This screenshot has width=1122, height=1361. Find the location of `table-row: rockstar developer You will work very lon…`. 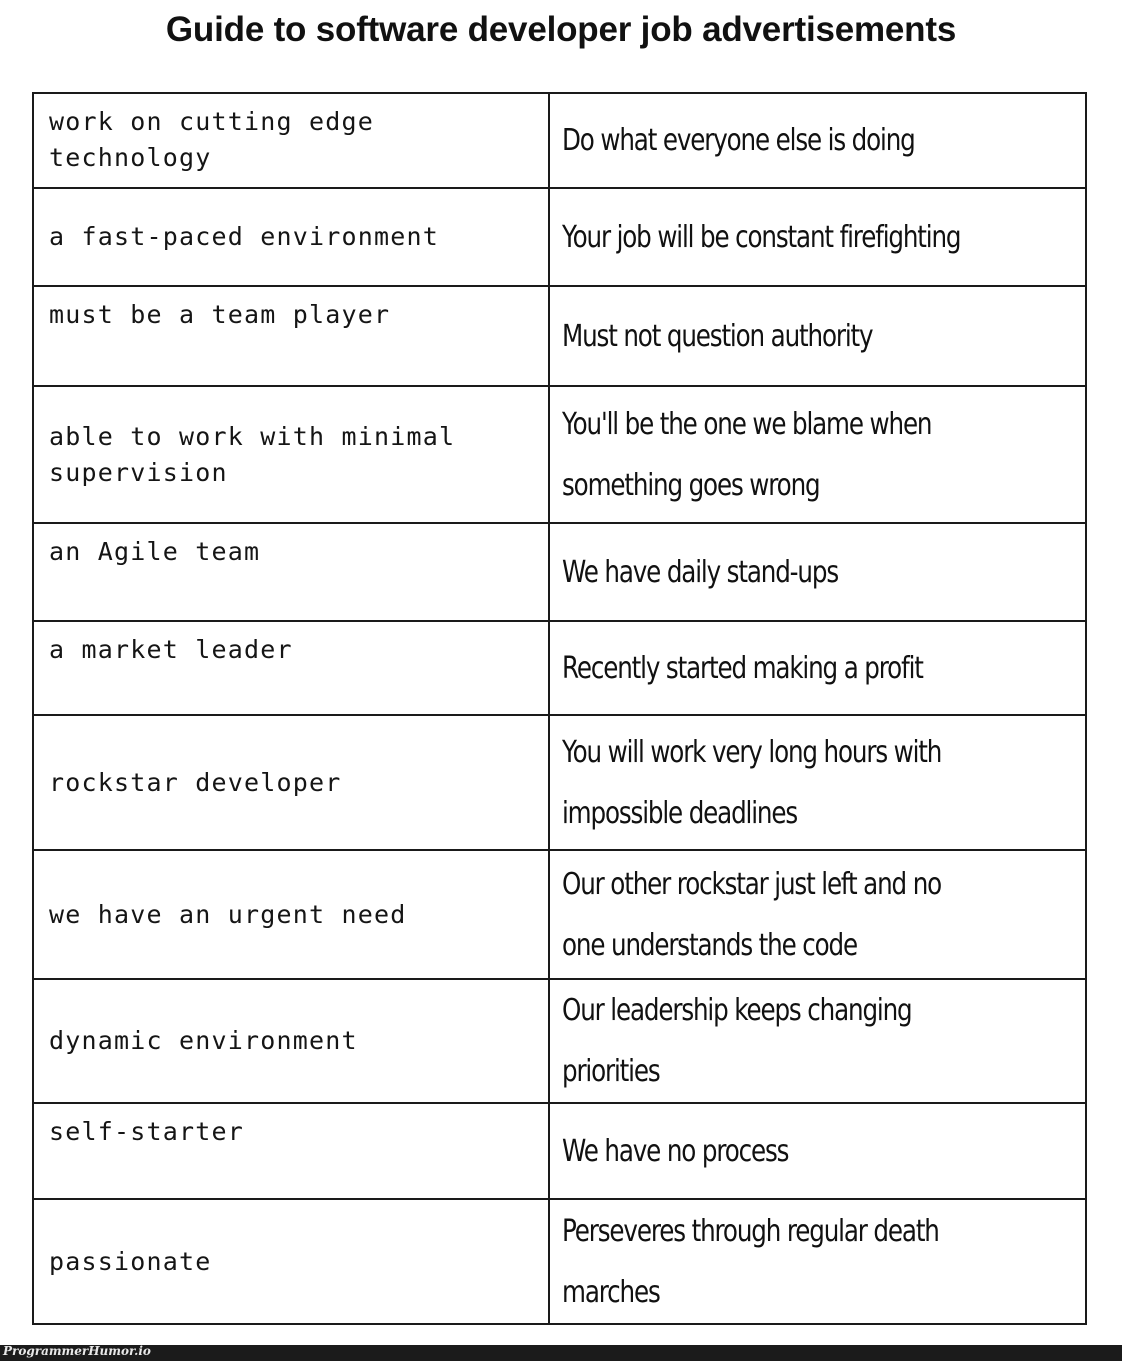

table-row: rockstar developer You will work very lon… is located at coordinates (559, 782).